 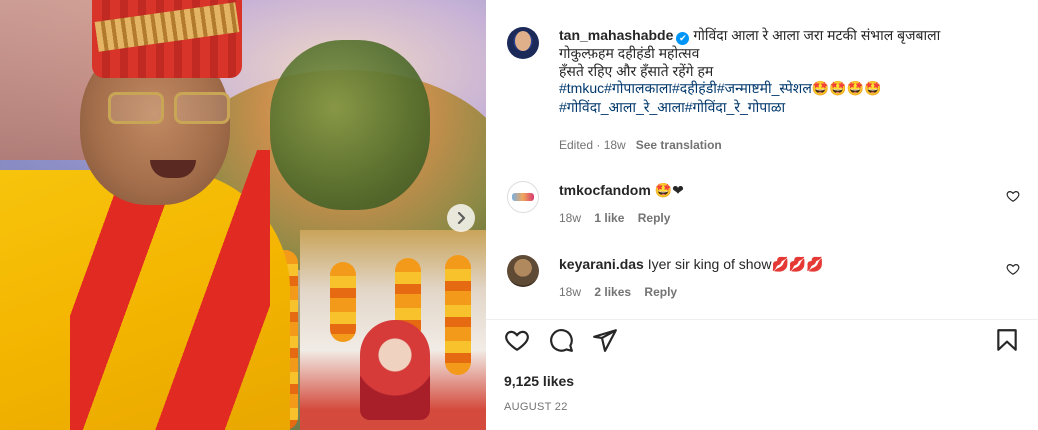 I want to click on chevron-right-icon, so click(x=461, y=218).